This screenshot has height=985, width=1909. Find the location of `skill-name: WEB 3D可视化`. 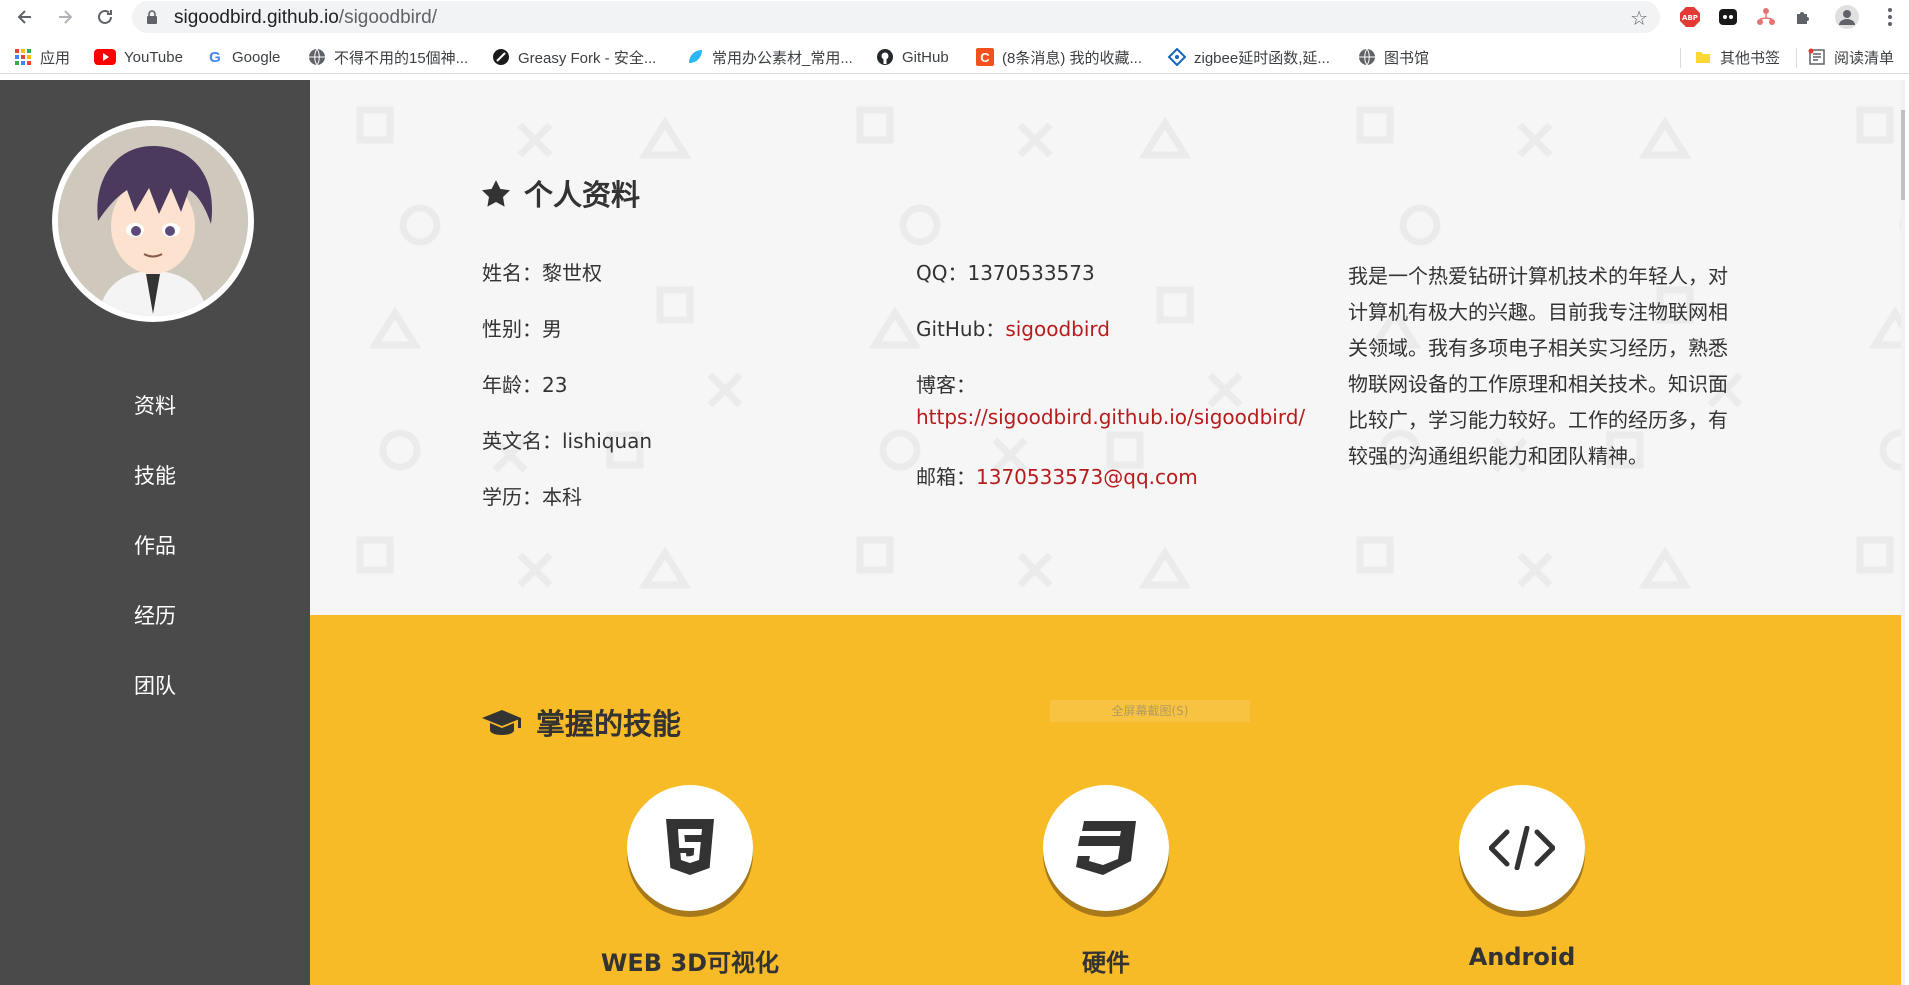

skill-name: WEB 3D可视化 is located at coordinates (690, 963).